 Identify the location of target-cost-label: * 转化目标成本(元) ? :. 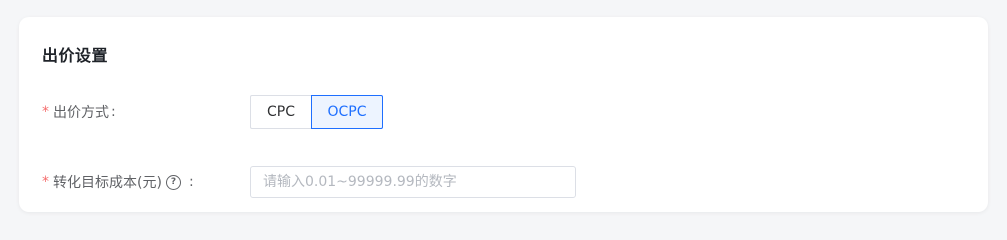
(146, 182).